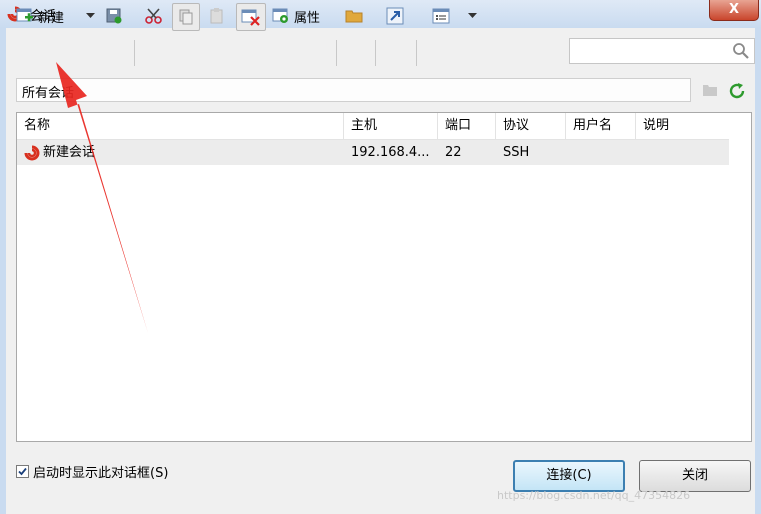  I want to click on show-on-startup-checkbox, so click(22, 471).